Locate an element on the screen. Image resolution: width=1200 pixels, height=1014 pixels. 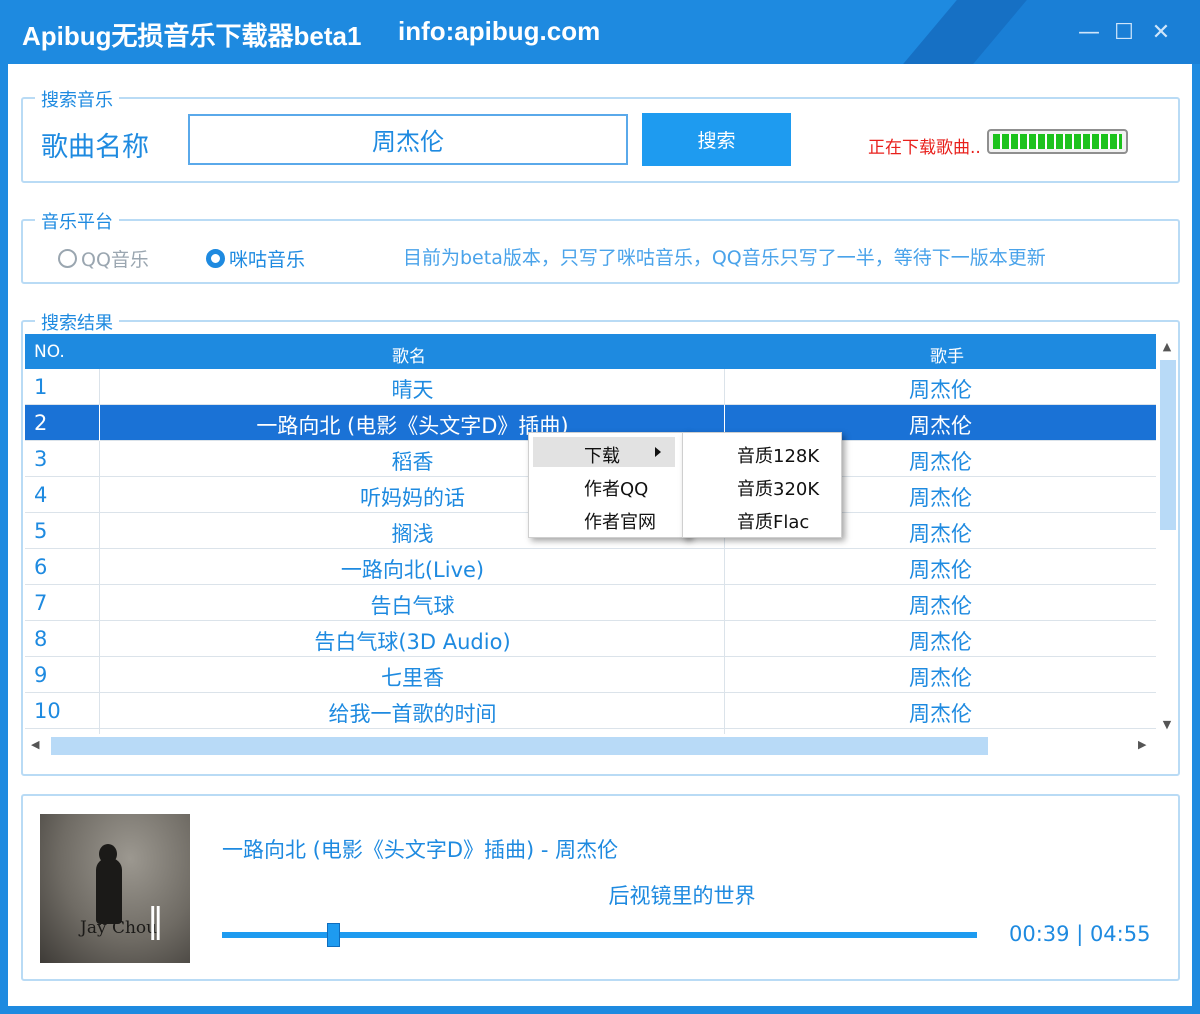
table-row: 1 晴天 周杰伦 is located at coordinates (590, 387).